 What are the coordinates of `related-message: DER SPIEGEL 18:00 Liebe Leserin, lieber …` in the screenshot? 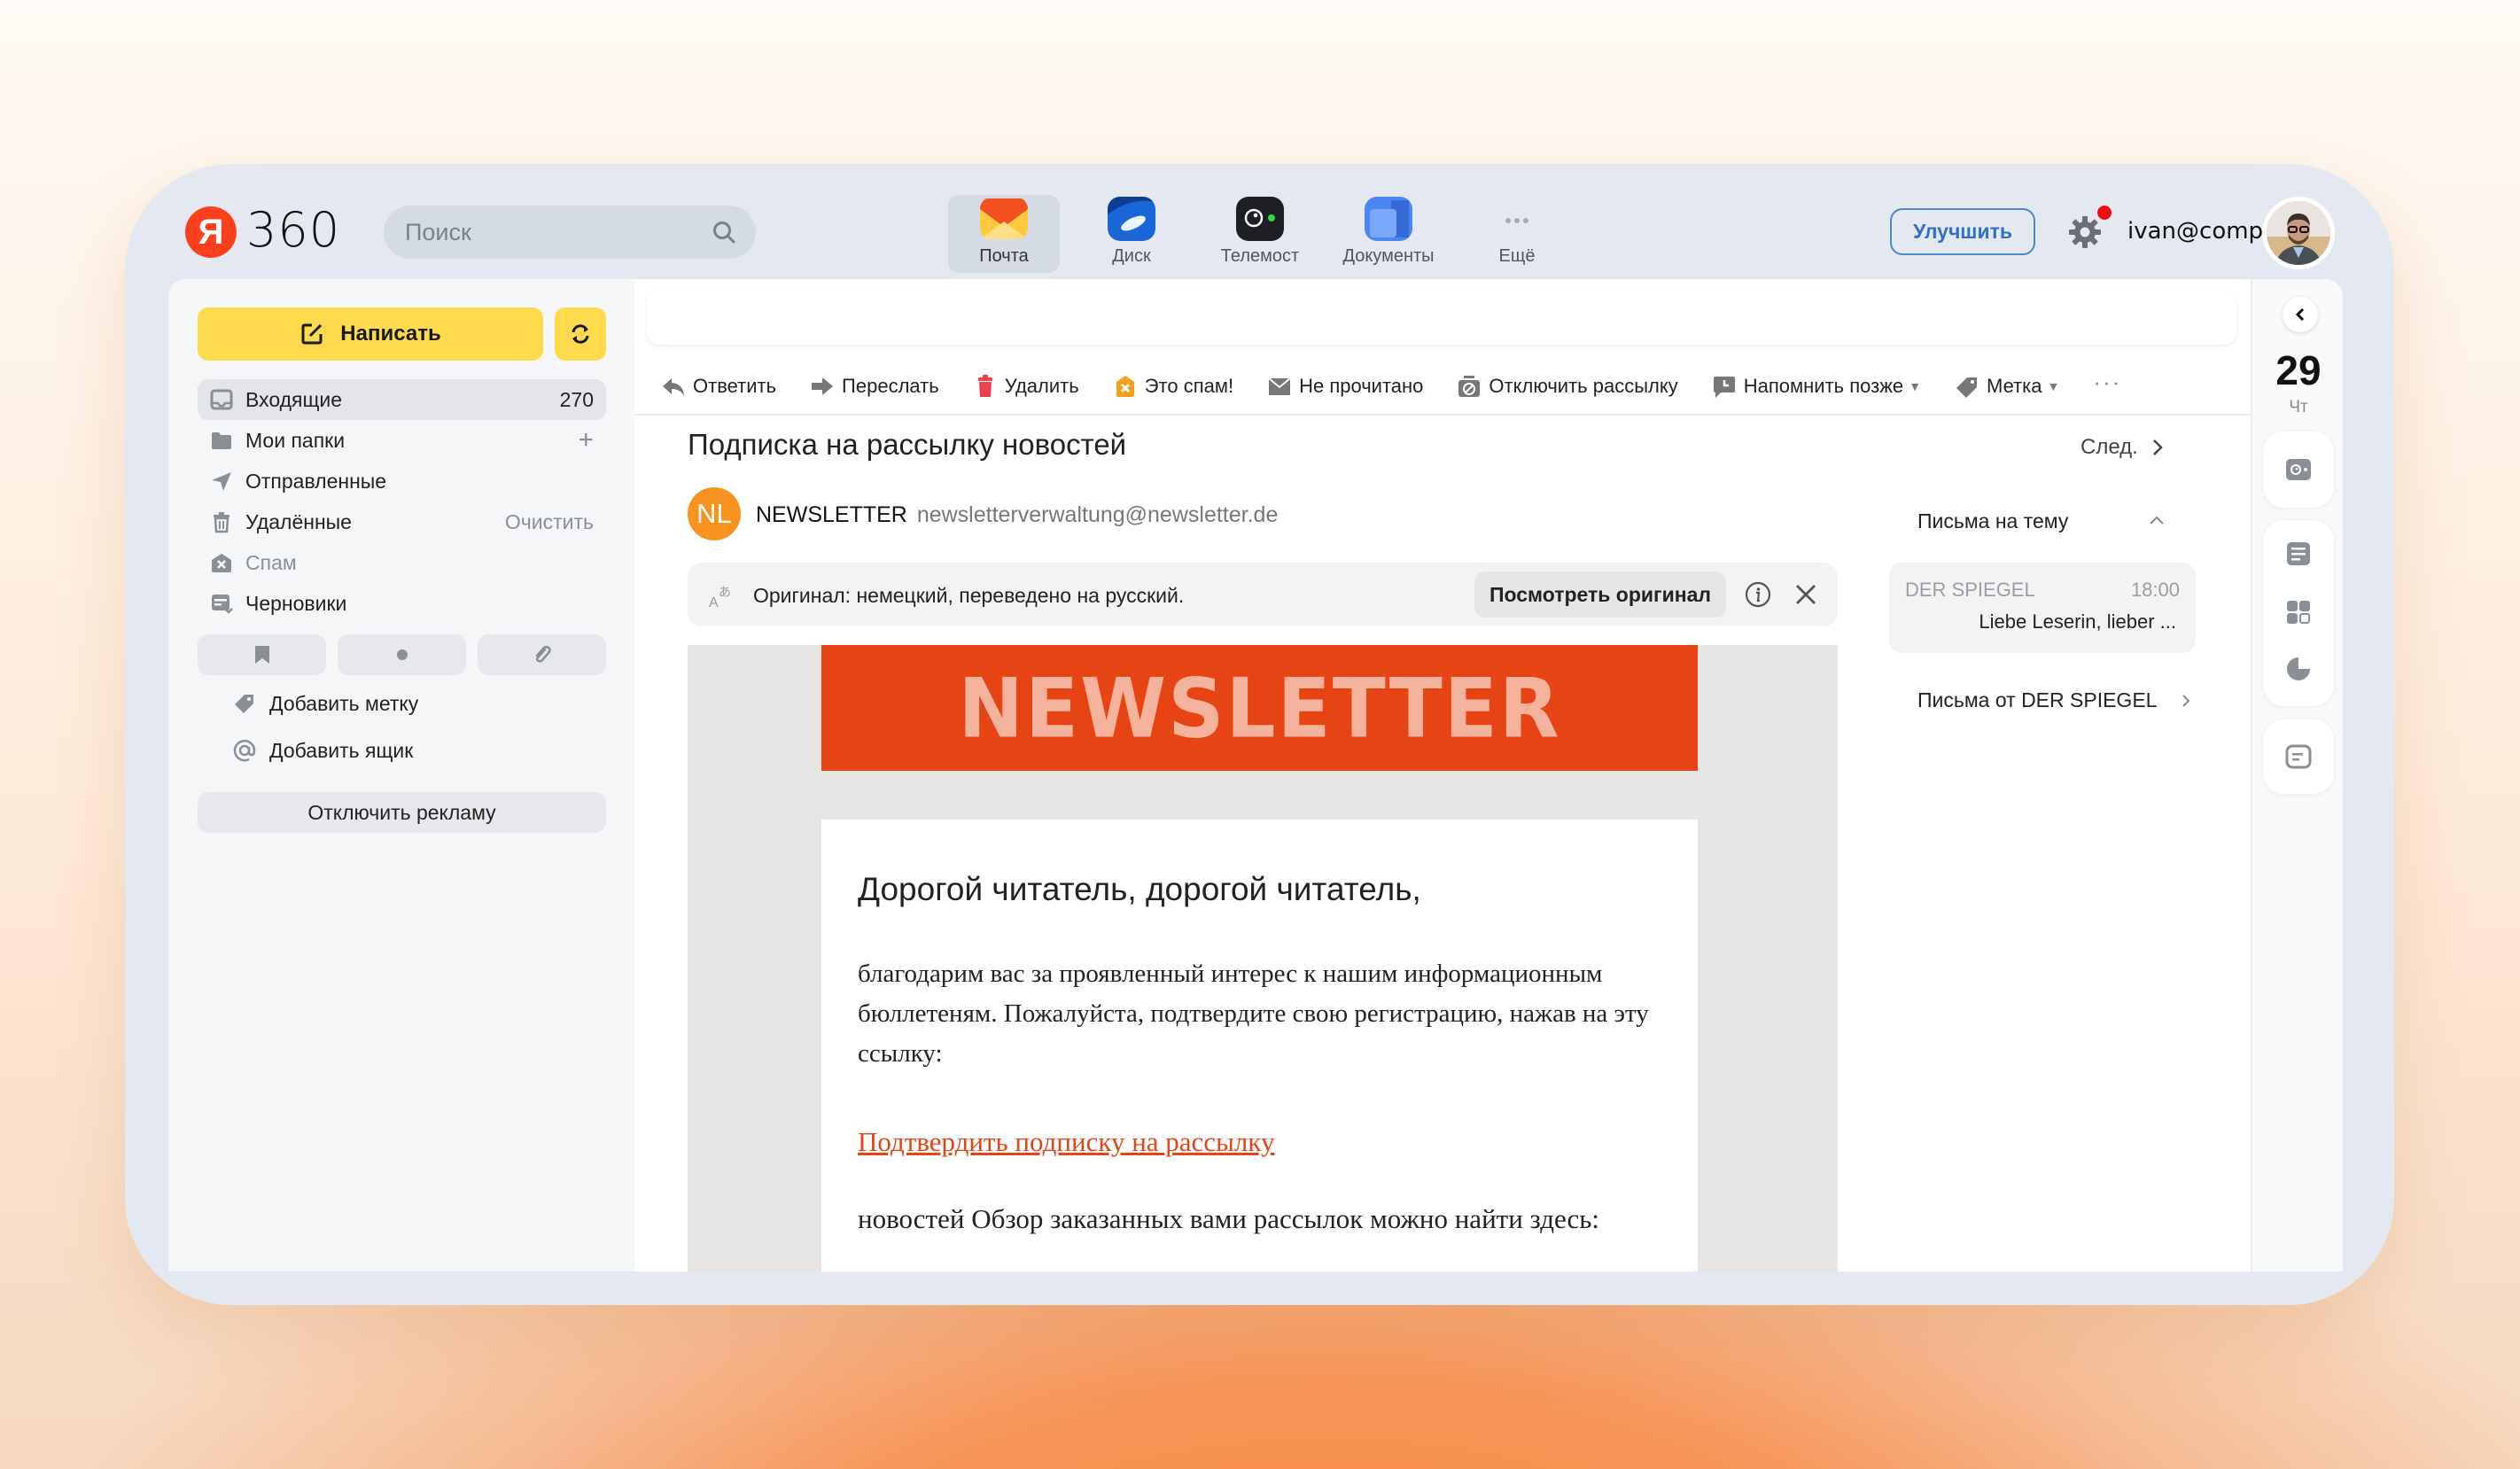 It's located at (2042, 608).